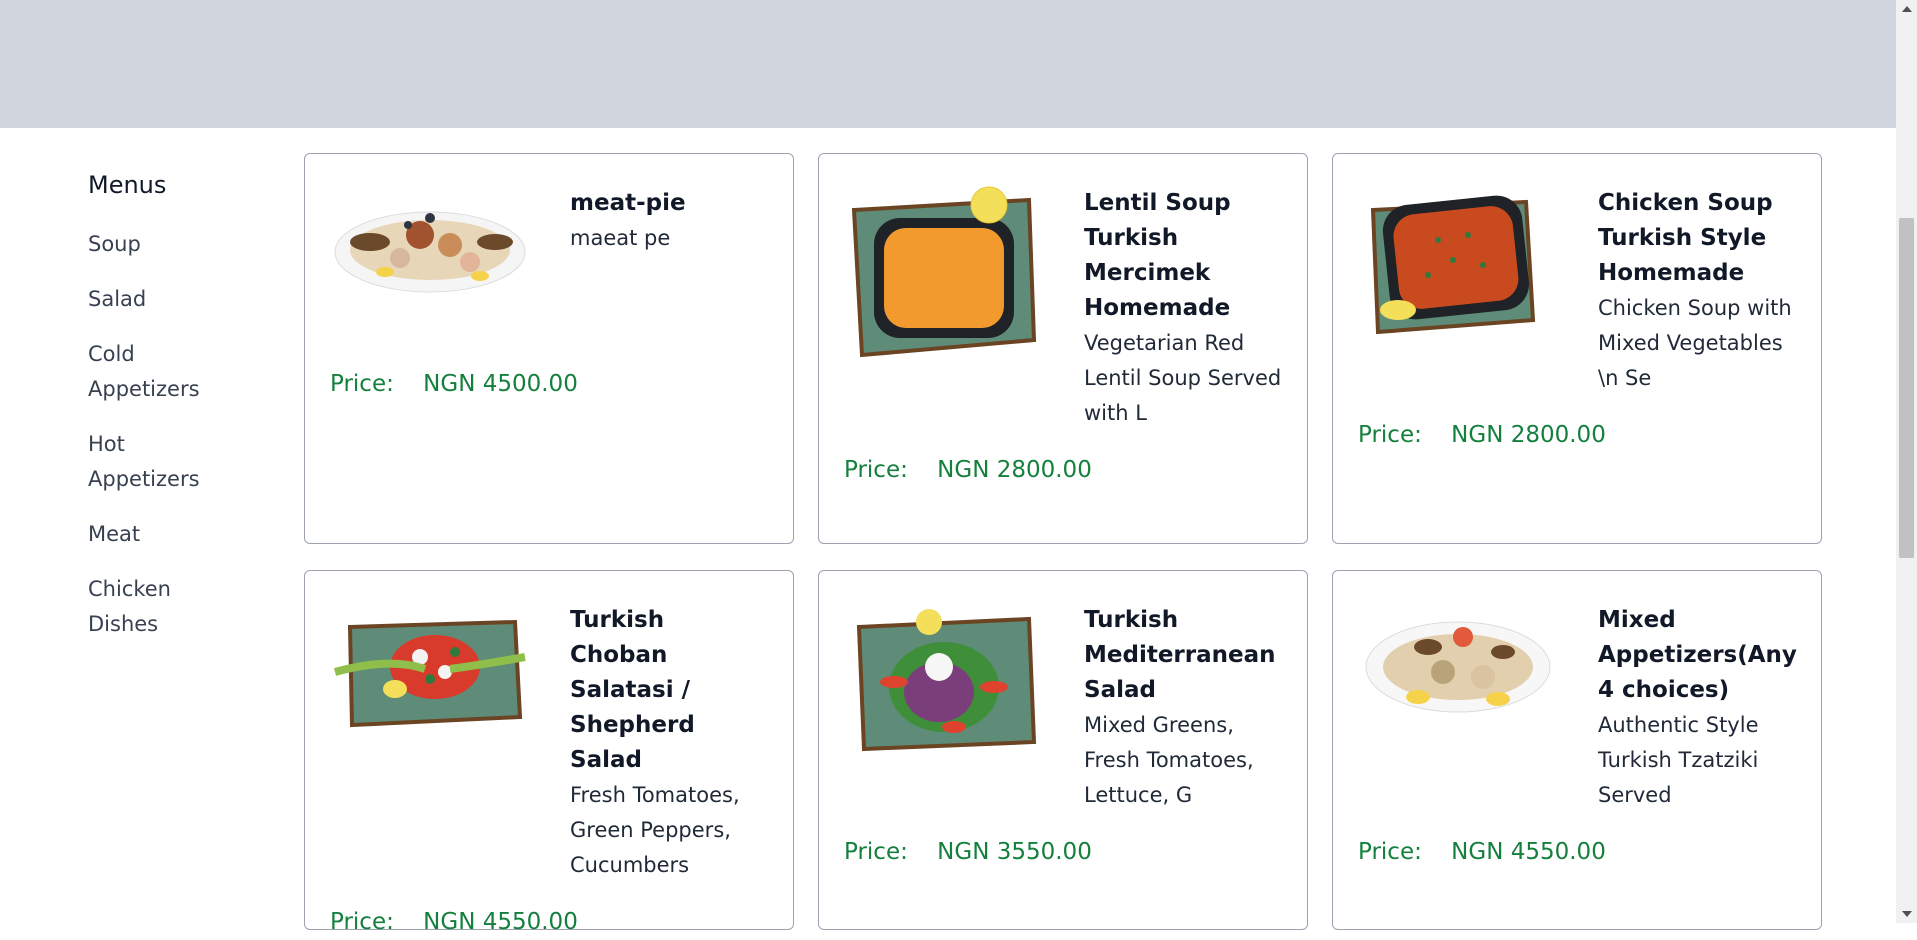 The height and width of the screenshot is (940, 1917). Describe the element at coordinates (158, 372) in the screenshot. I see `sidebar-item-cold-appetizers: Cold Appetizers` at that location.